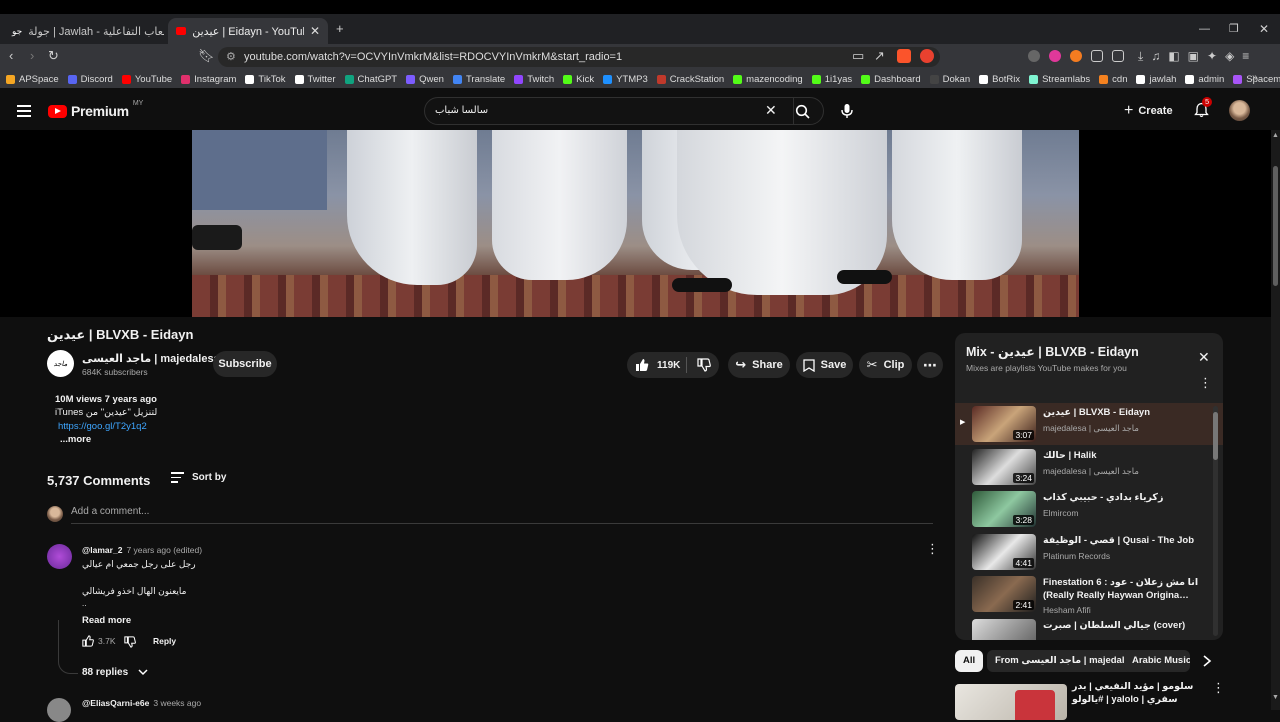  Describe the element at coordinates (1275, 420) in the screenshot. I see `page-scrollbar` at that location.